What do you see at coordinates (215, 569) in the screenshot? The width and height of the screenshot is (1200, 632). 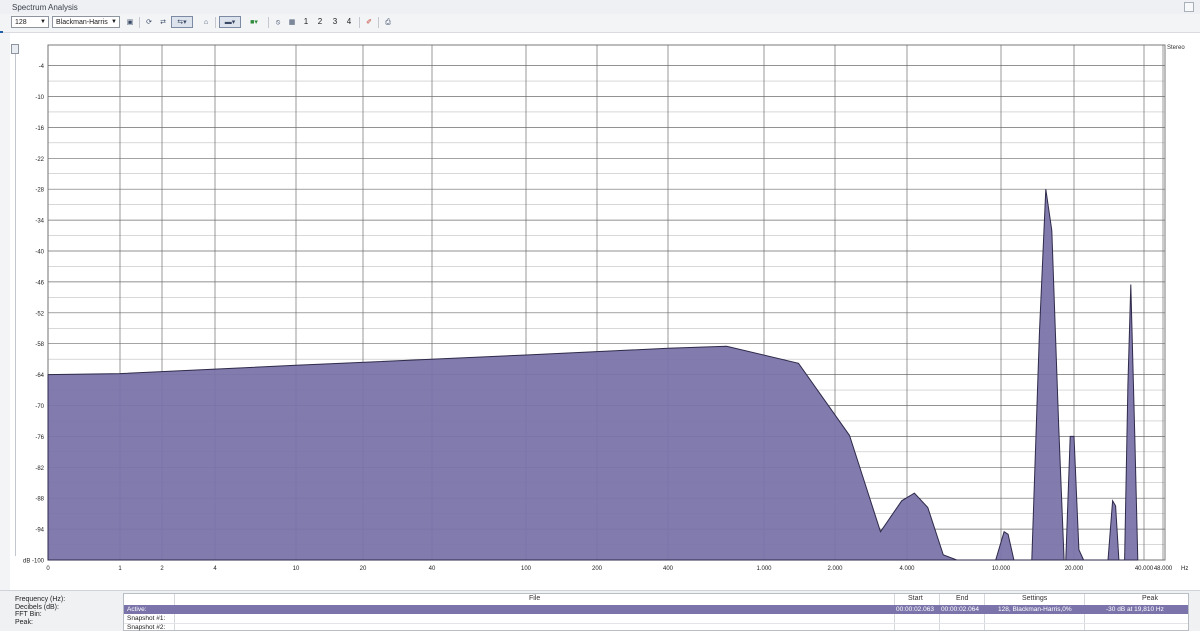 I see `x-tick-label: 4` at bounding box center [215, 569].